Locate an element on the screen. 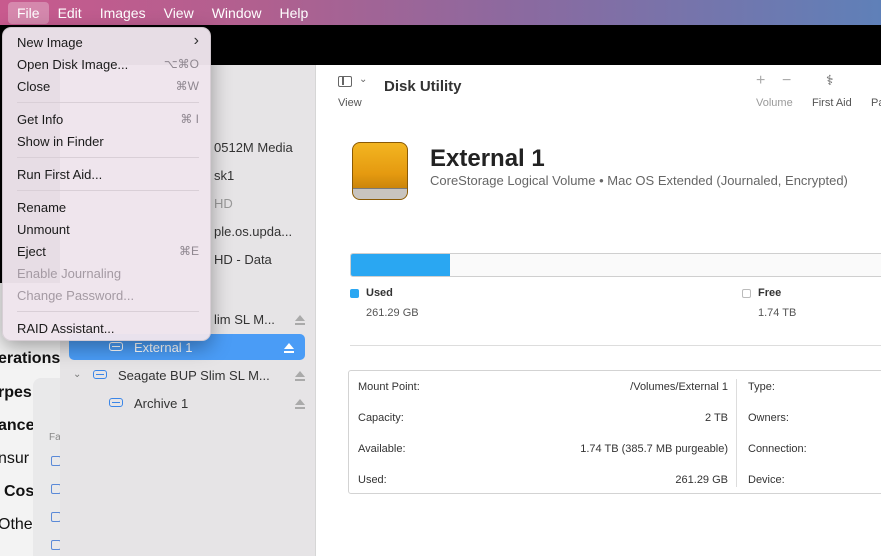  menu-item-label: Eject is located at coordinates (31, 251).